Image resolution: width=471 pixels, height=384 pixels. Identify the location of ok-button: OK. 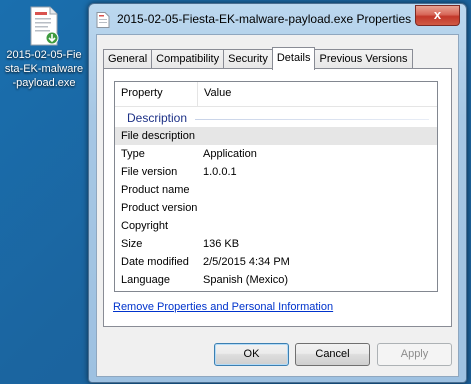
(251, 354).